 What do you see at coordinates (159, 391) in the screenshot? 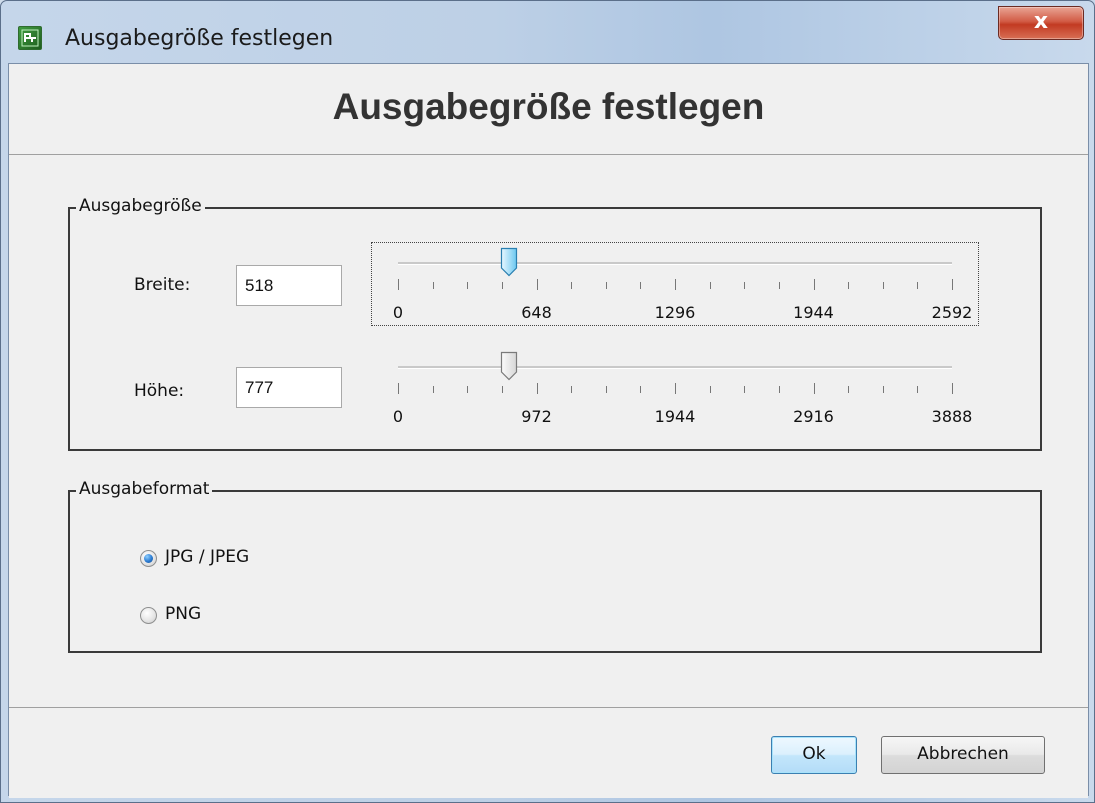
I see `height-label: Höhe:` at bounding box center [159, 391].